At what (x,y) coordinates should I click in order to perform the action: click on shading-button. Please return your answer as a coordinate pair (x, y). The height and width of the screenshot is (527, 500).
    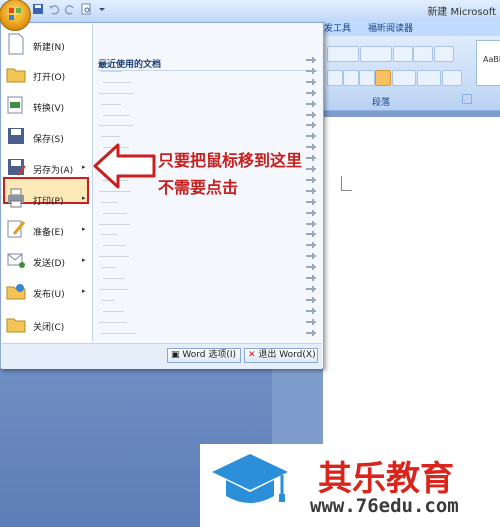
    Looking at the image, I should click on (429, 78).